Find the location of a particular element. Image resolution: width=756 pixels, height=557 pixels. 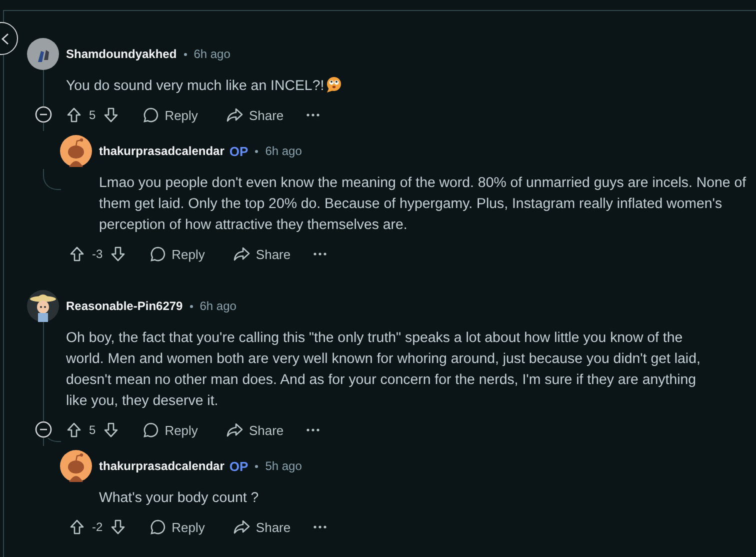

thread-connector is located at coordinates (52, 179).